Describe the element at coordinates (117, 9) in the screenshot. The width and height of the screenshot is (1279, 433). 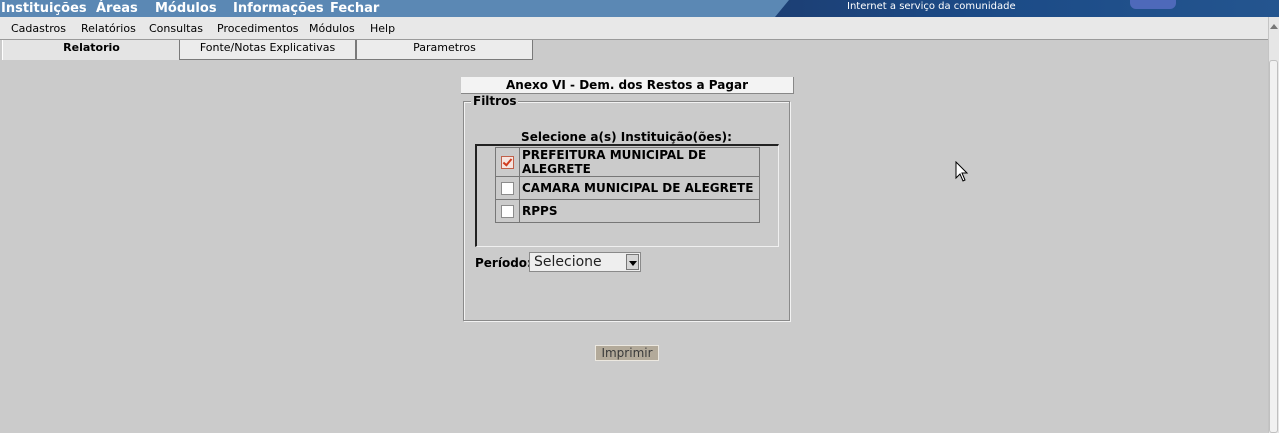
I see `menu-areas: Áreas` at that location.